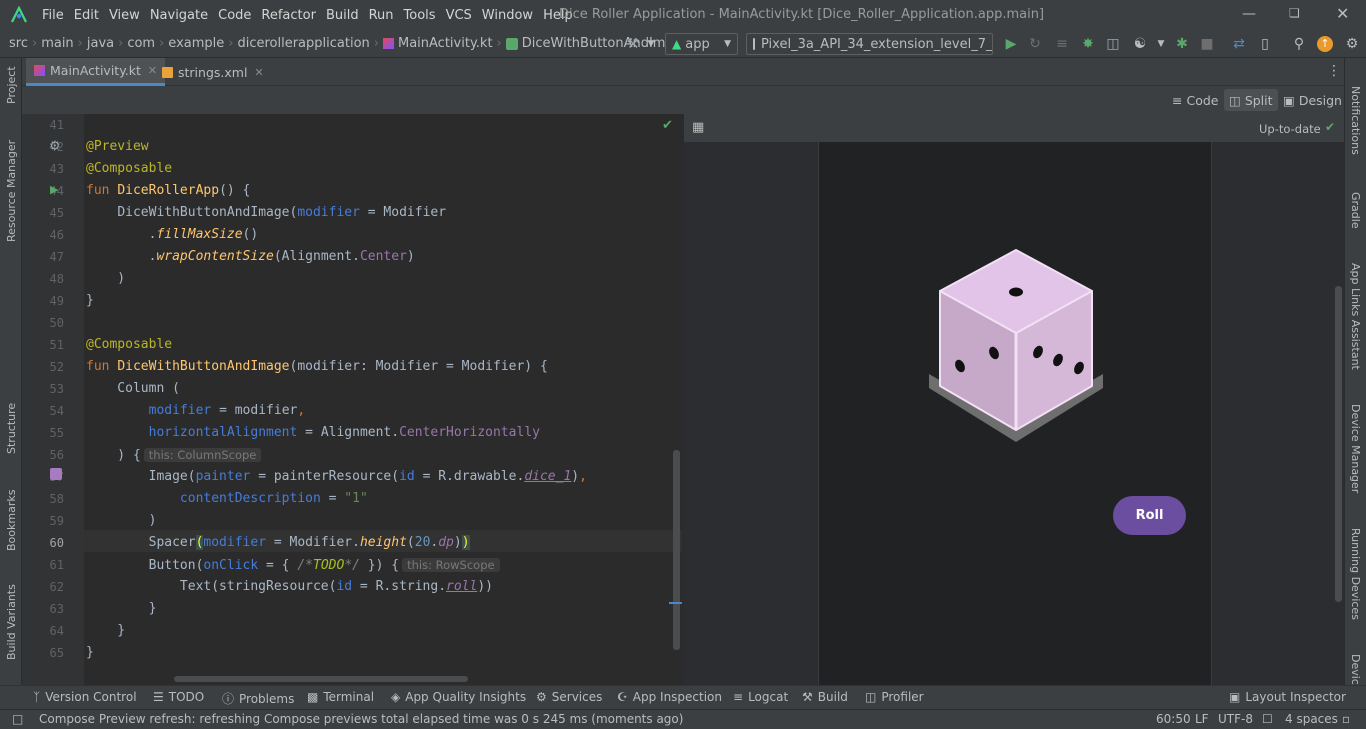  Describe the element at coordinates (43, 653) in the screenshot. I see `line-number: 65` at that location.